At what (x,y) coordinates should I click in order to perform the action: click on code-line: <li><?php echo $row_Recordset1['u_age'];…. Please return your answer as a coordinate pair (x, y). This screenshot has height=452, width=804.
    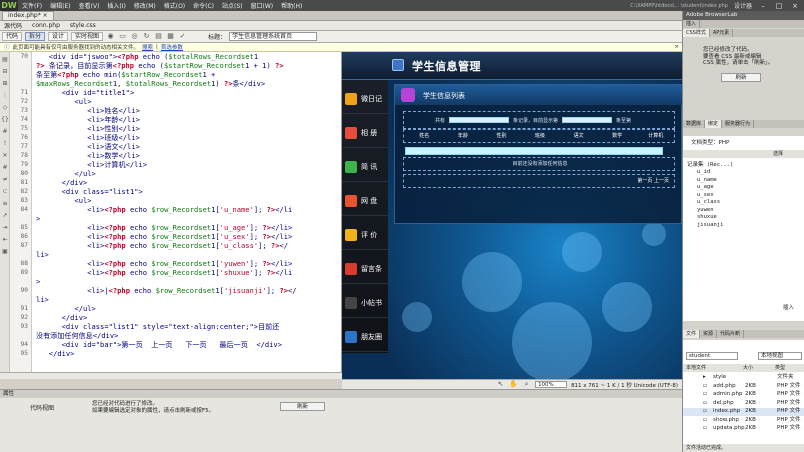
    Looking at the image, I should click on (164, 227).